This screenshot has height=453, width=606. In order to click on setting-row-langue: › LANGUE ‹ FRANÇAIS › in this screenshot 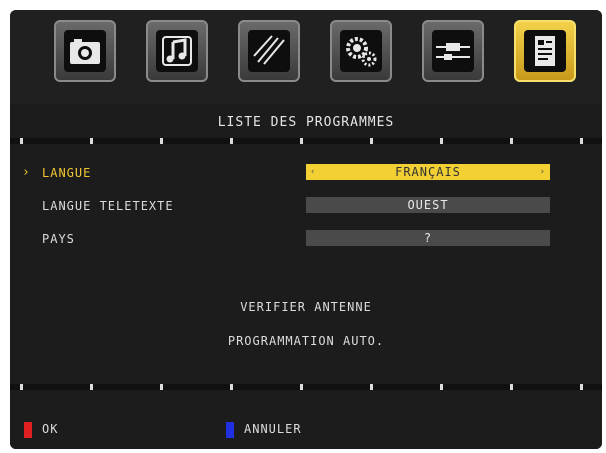, I will do `click(306, 174)`.